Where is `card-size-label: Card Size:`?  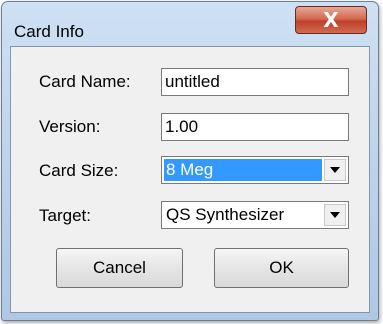
card-size-label: Card Size: is located at coordinates (79, 170).